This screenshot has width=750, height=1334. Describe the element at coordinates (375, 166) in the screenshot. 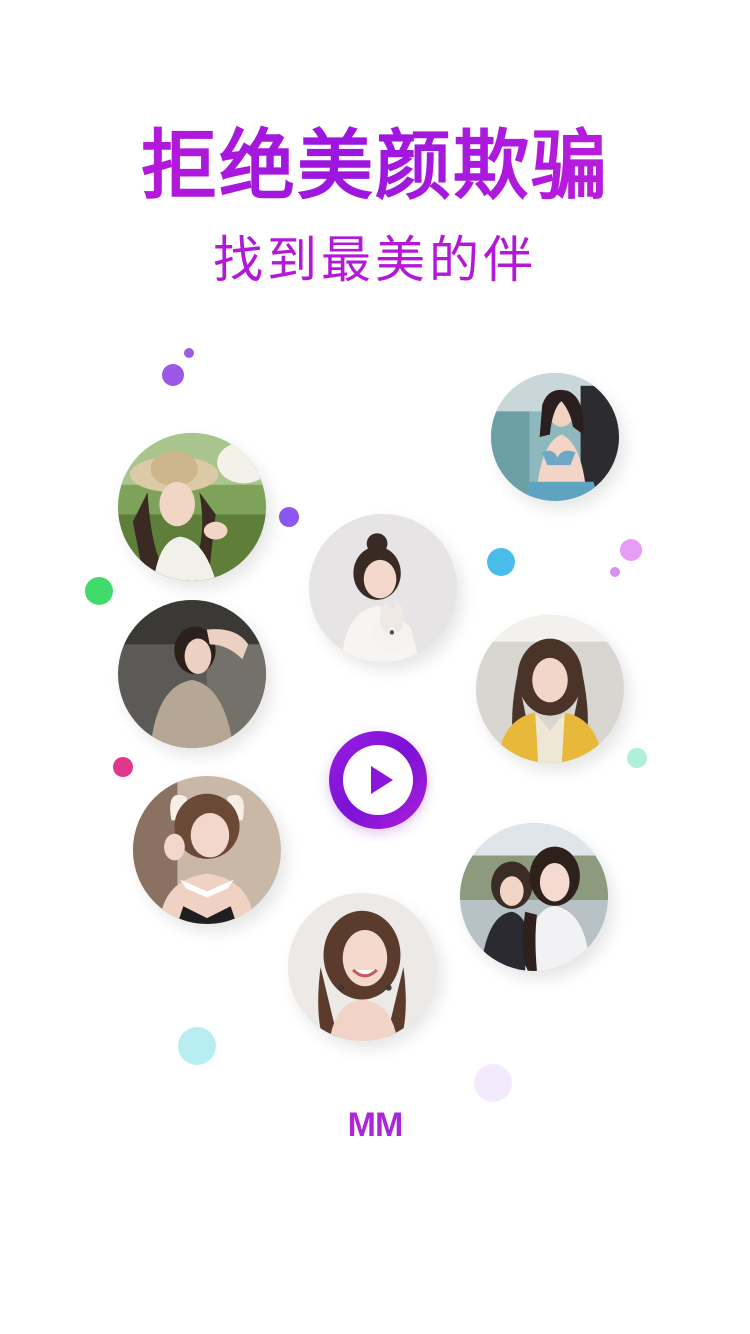

I see `headline: 拒绝美颜欺骗` at that location.